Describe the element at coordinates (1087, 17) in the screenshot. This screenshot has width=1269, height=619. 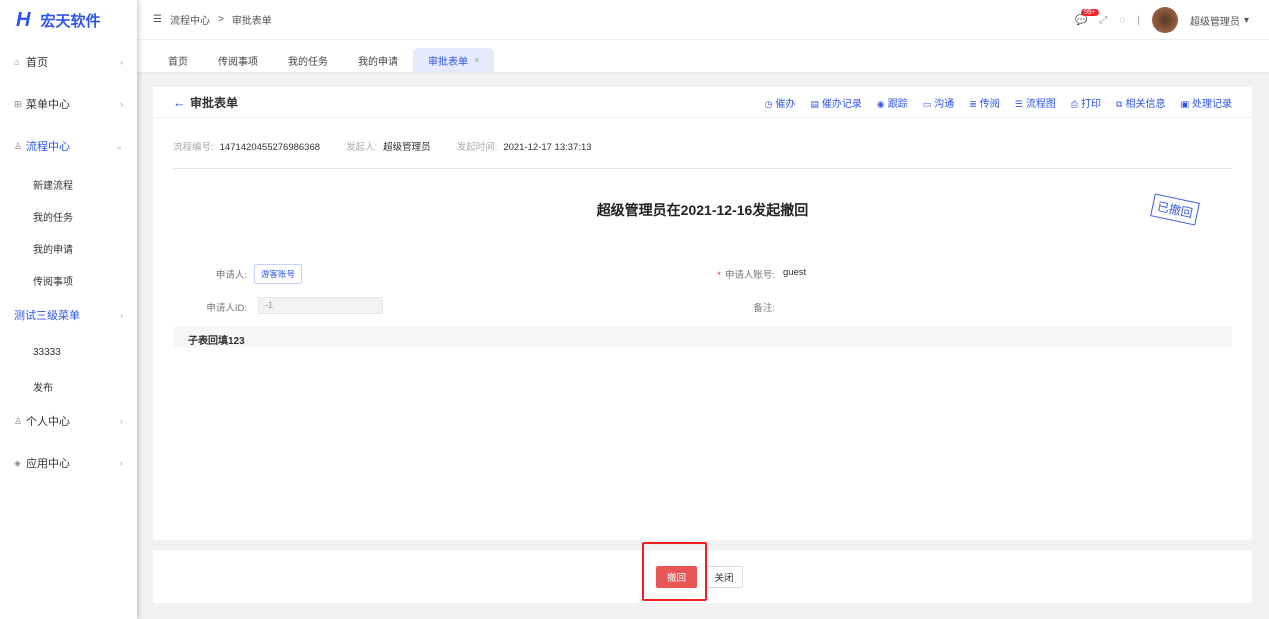
I see `message-icon: 💬 99+` at that location.